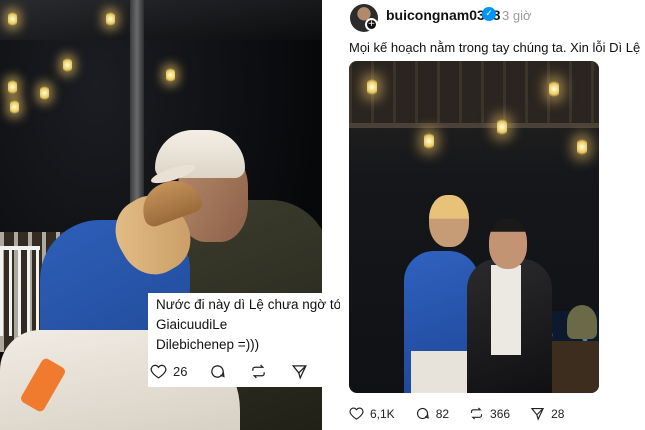 The height and width of the screenshot is (430, 645). I want to click on verified-check-icon: ✓, so click(489, 14).